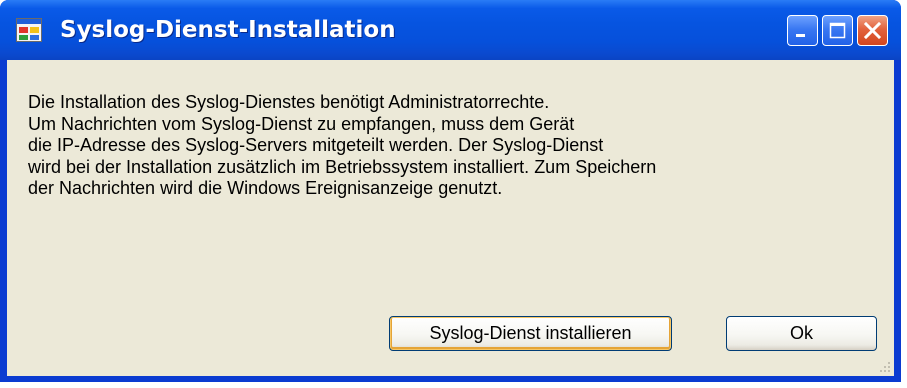  Describe the element at coordinates (802, 30) in the screenshot. I see `minimize-button` at that location.